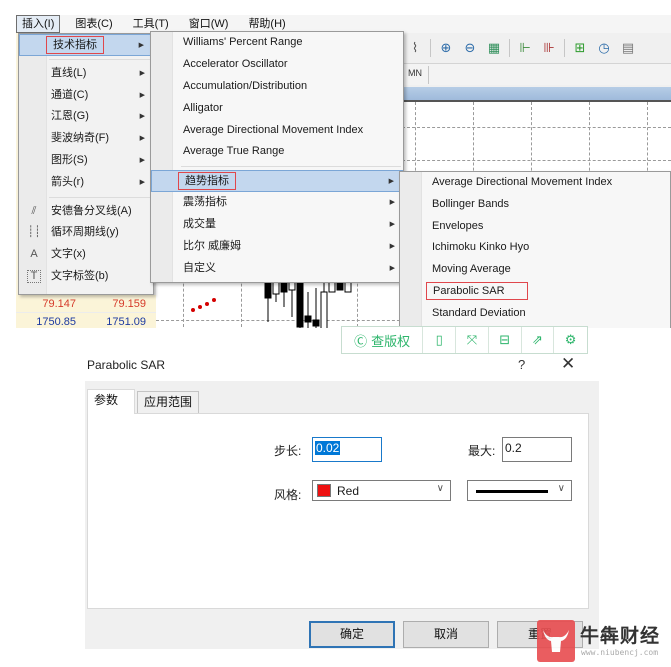 This screenshot has width=671, height=667. Describe the element at coordinates (70, 94) in the screenshot. I see `menu-item-label: 通道(C)` at that location.